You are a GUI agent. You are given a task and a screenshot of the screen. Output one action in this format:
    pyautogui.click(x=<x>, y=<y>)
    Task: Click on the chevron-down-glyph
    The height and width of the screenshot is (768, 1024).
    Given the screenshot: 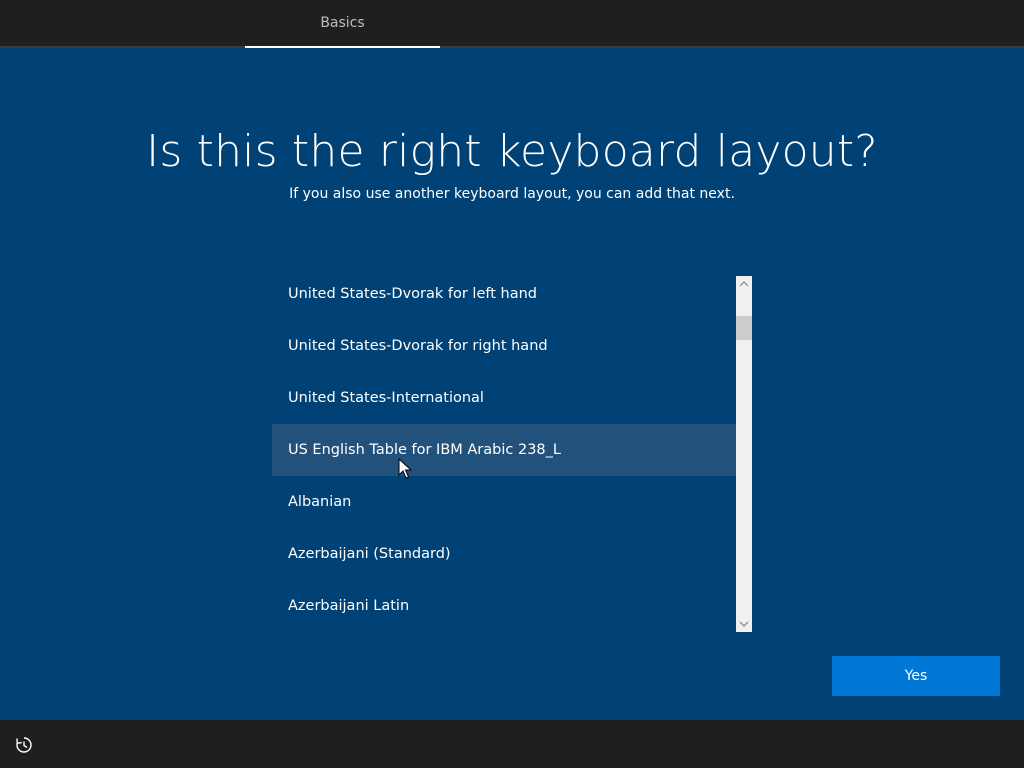 What is the action you would take?
    pyautogui.click(x=744, y=624)
    